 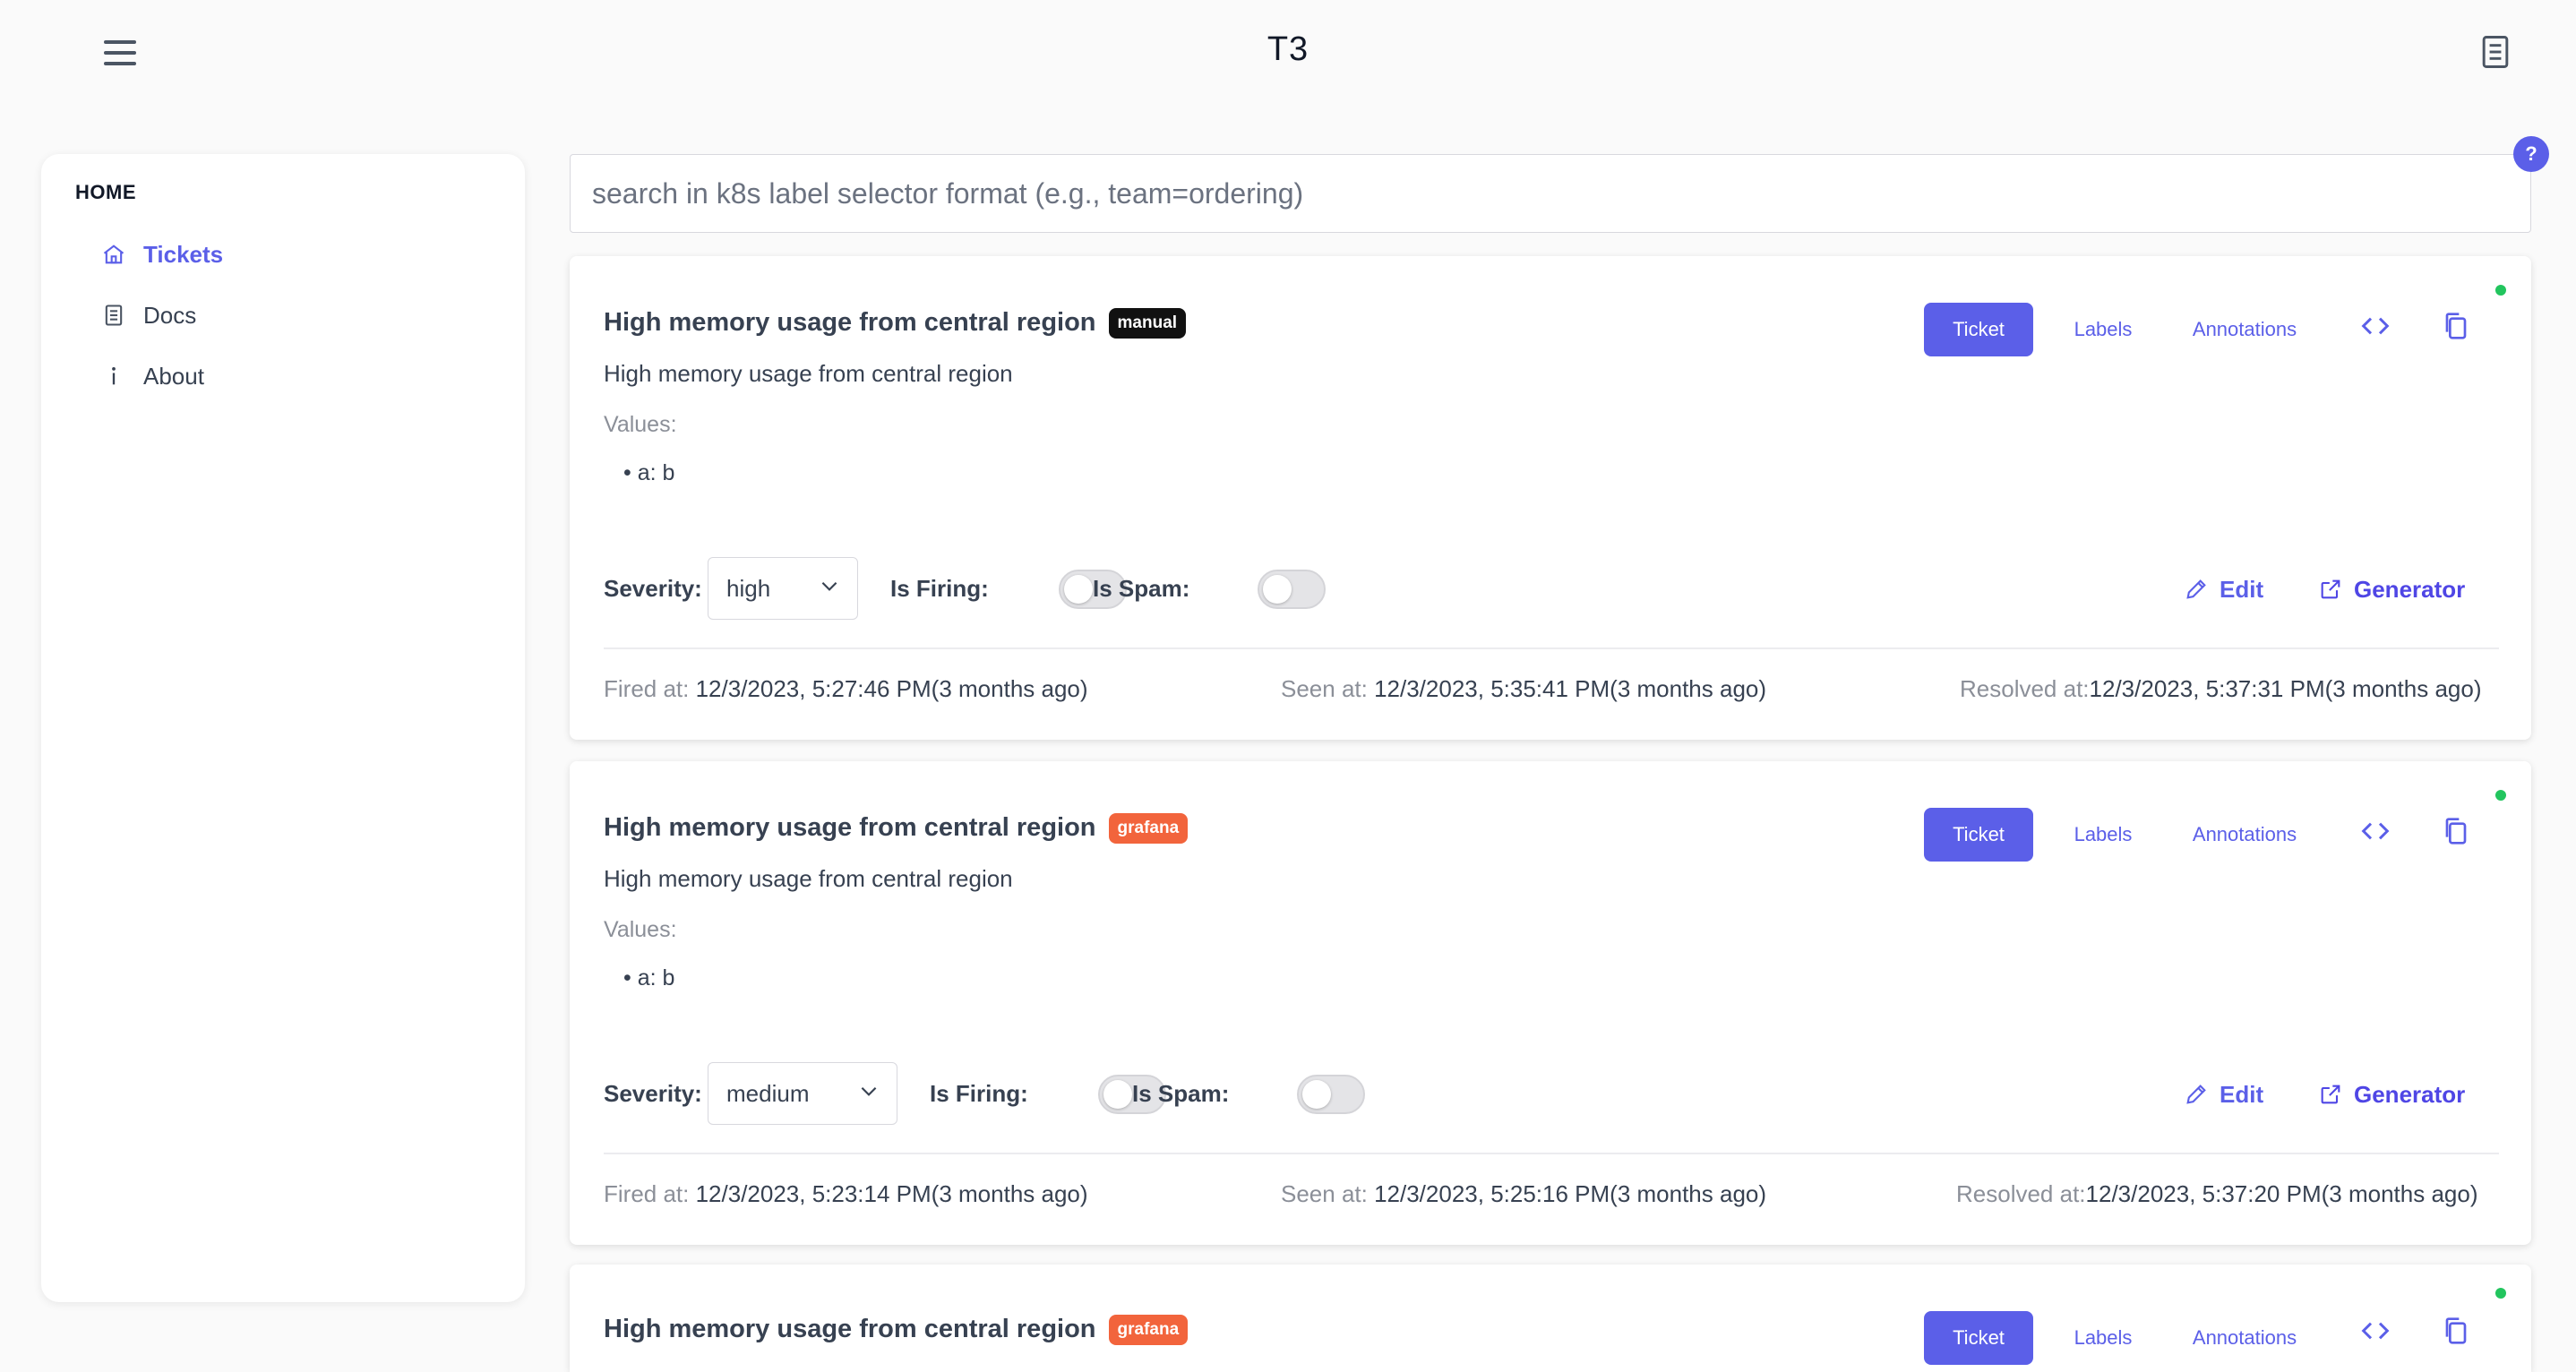 I want to click on severity-value: high, so click(x=748, y=588).